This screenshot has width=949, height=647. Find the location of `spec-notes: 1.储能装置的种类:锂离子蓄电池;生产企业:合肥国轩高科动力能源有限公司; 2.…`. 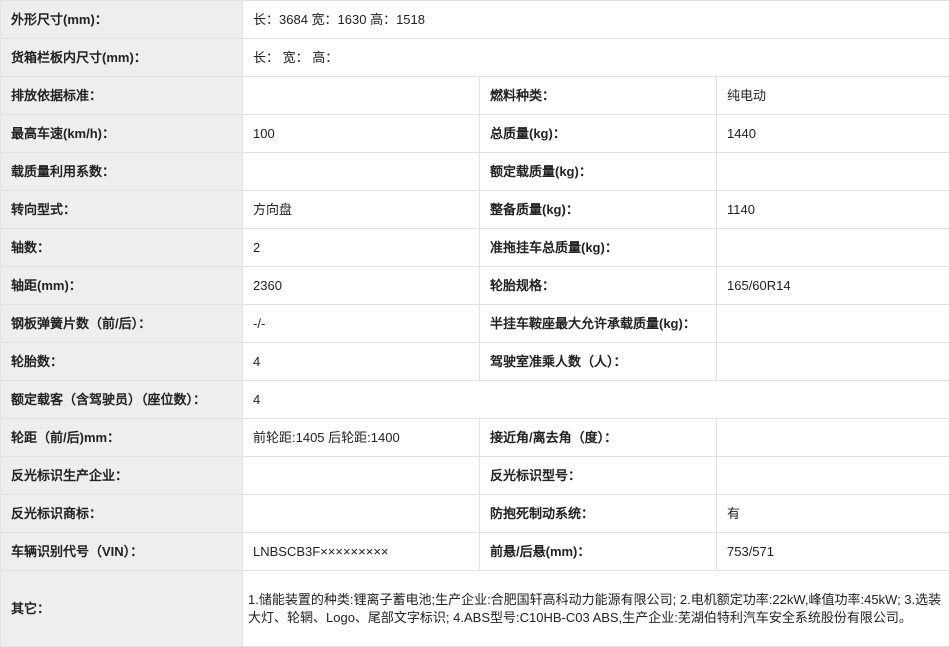

spec-notes: 1.储能装置的种类:锂离子蓄电池;生产企业:合肥国轩高科动力能源有限公司; 2.… is located at coordinates (596, 609).